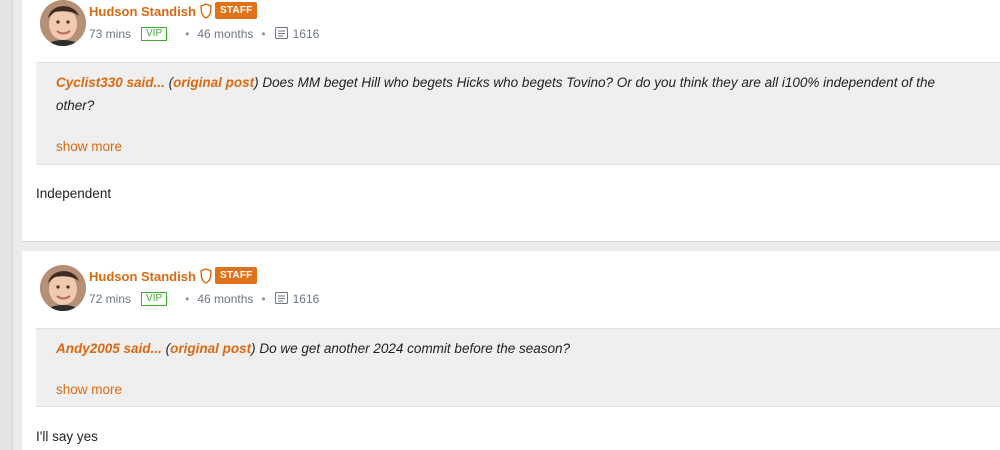  Describe the element at coordinates (110, 298) in the screenshot. I see `post-time: 72 mins` at that location.